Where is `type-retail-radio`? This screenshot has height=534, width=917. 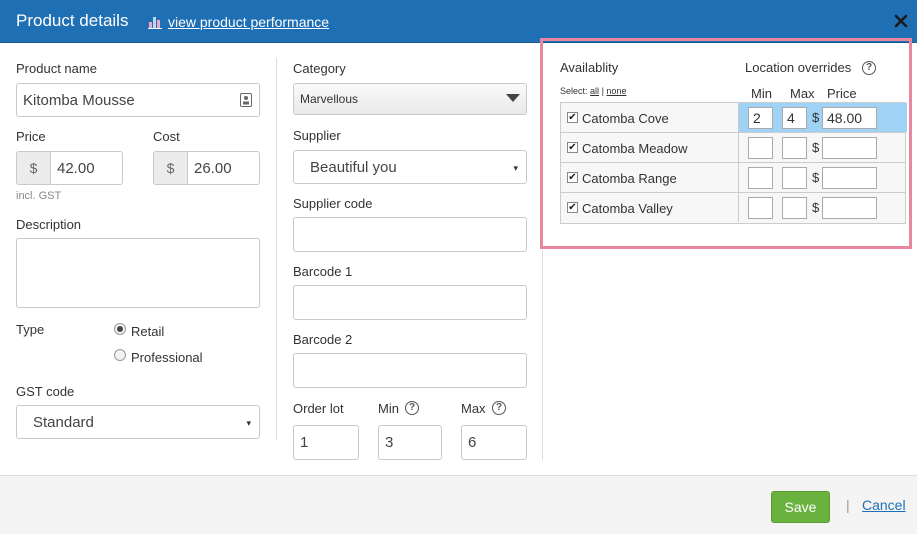
type-retail-radio is located at coordinates (120, 329).